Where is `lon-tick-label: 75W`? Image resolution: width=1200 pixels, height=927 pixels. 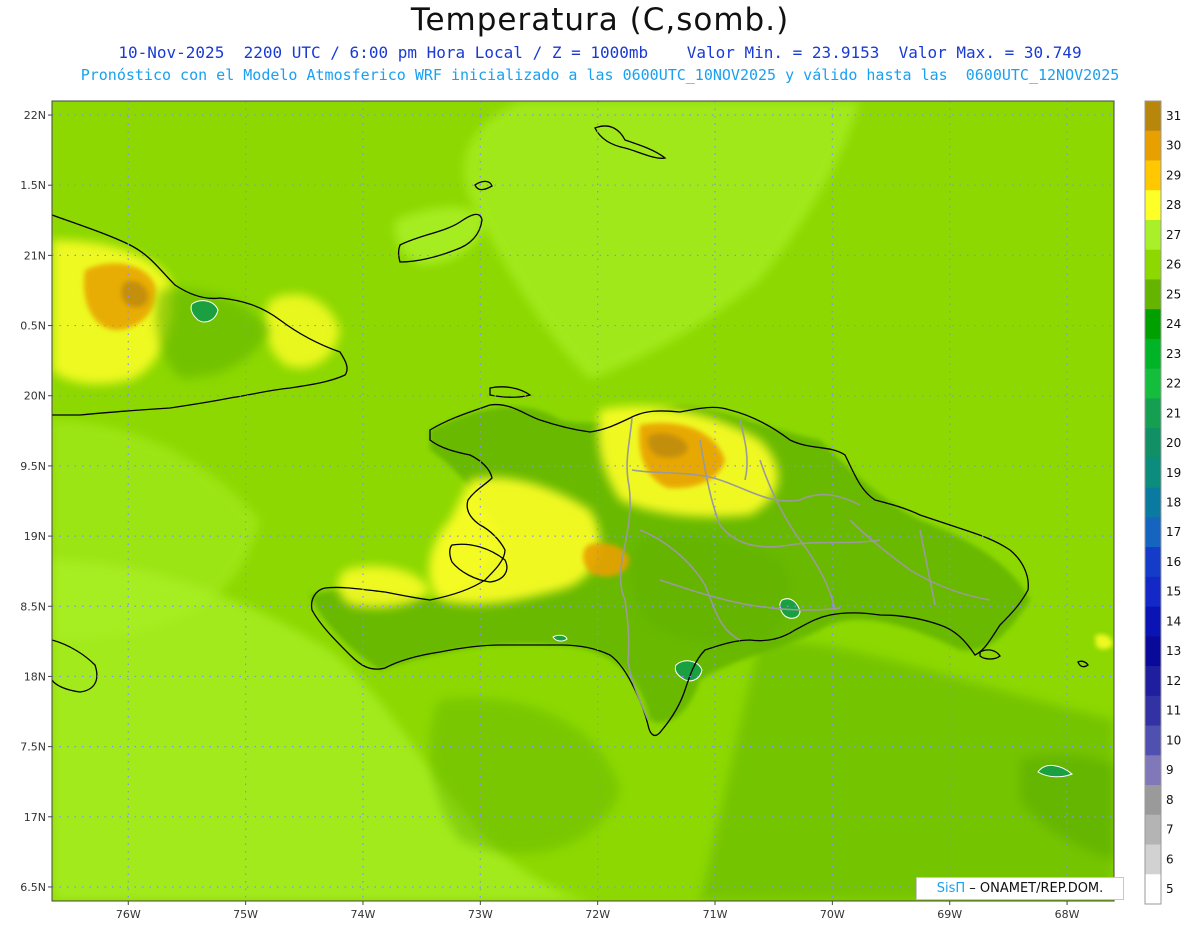 lon-tick-label: 75W is located at coordinates (245, 914).